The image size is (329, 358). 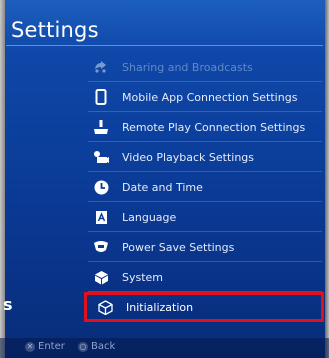 I want to click on menu-item-power-save: Power Save Settings, so click(x=201, y=247).